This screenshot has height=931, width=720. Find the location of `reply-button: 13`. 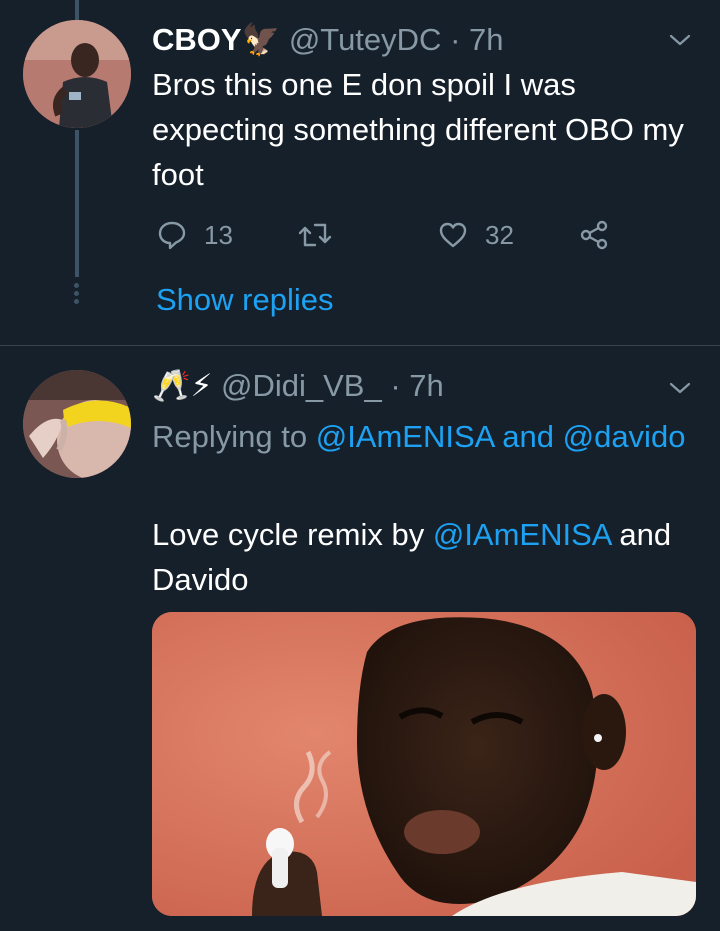

reply-button: 13 is located at coordinates (194, 235).